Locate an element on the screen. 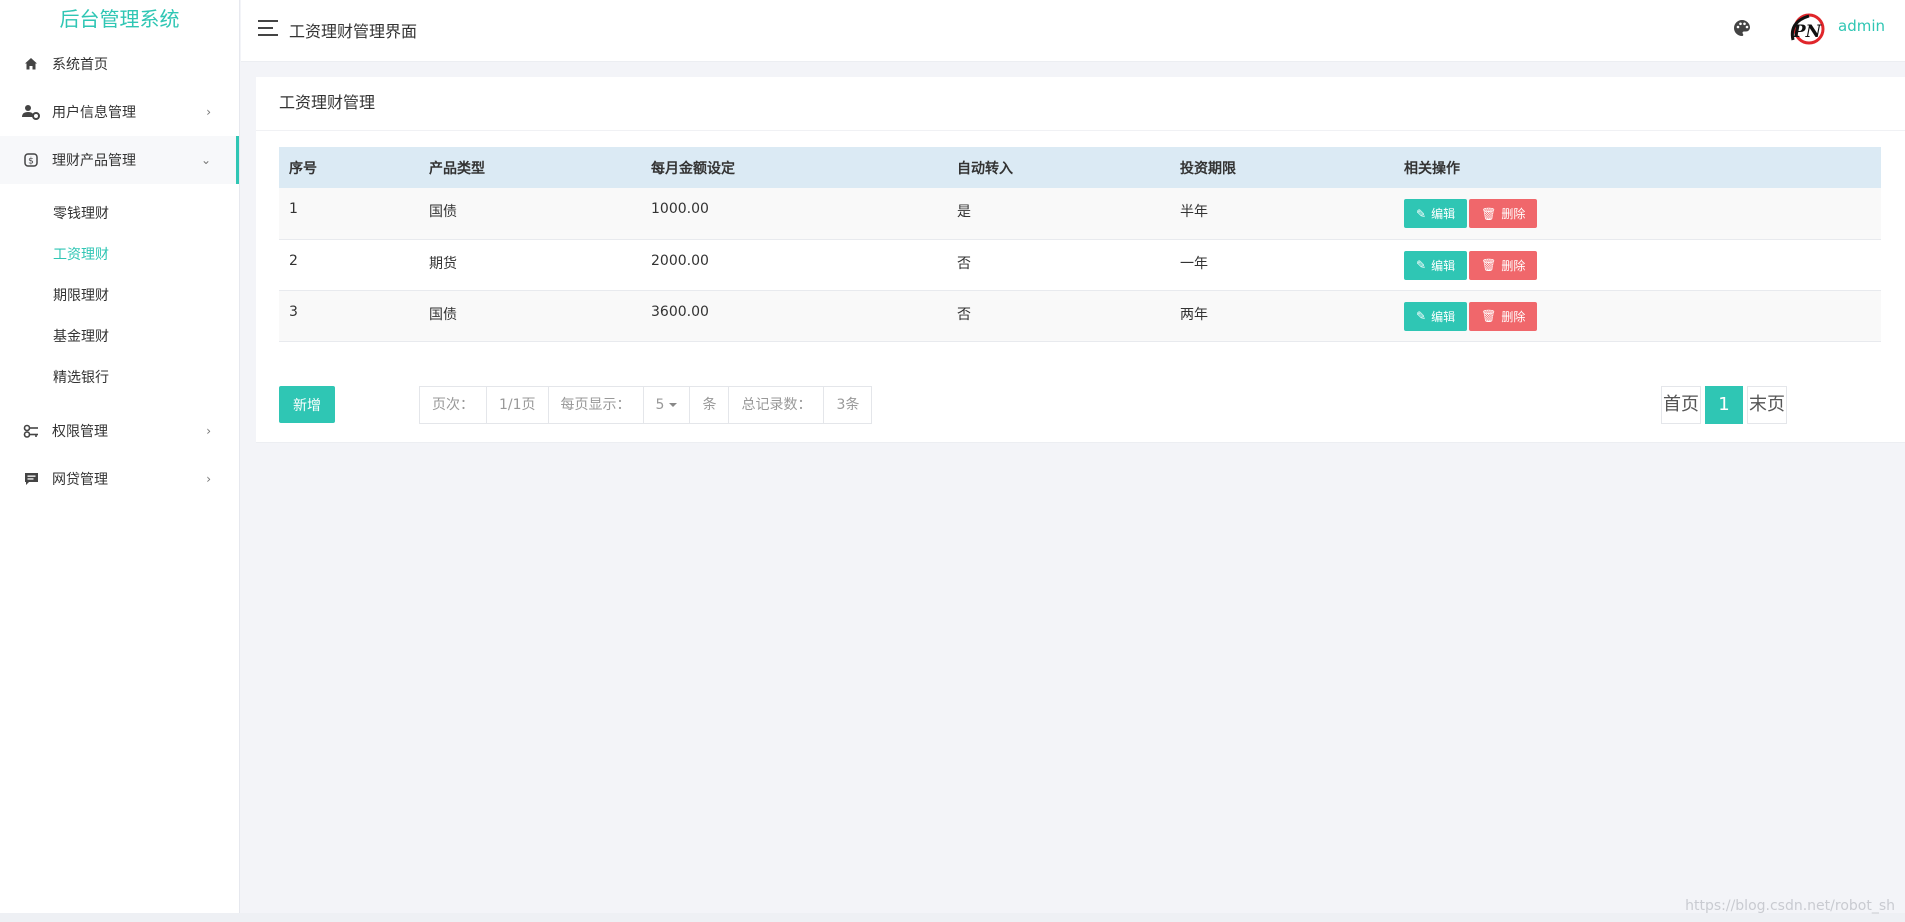  user-settings-icon is located at coordinates (31, 112).